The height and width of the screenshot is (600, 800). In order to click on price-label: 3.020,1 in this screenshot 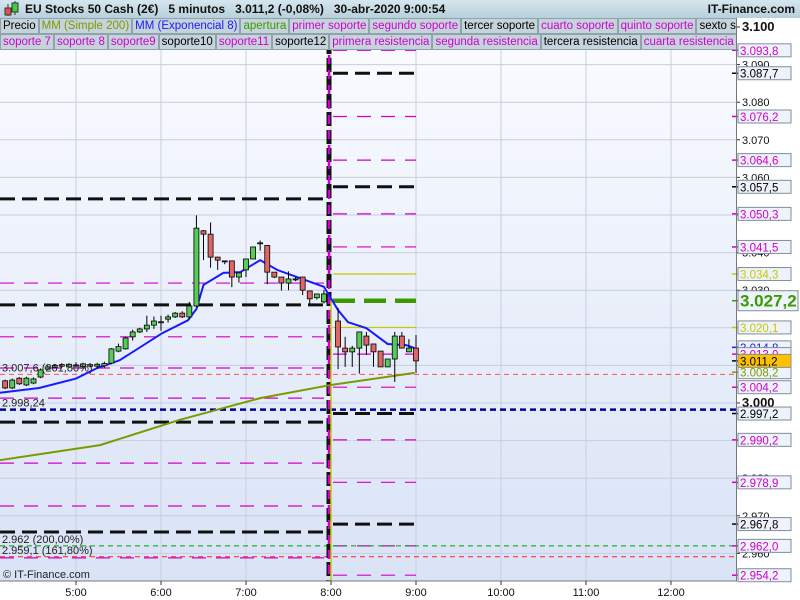, I will do `click(759, 329)`.